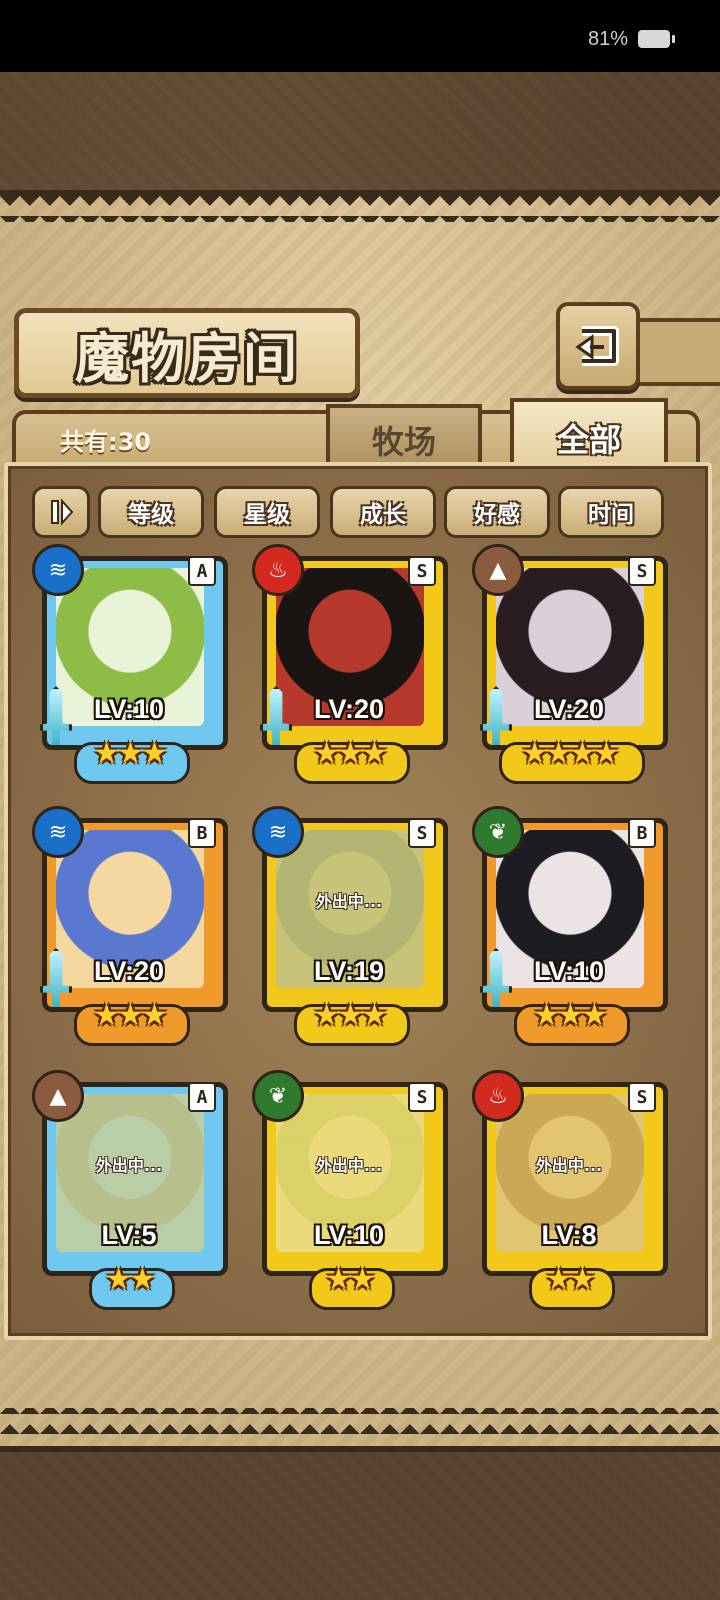  Describe the element at coordinates (187, 357) in the screenshot. I see `page-title: 魔物房间` at that location.